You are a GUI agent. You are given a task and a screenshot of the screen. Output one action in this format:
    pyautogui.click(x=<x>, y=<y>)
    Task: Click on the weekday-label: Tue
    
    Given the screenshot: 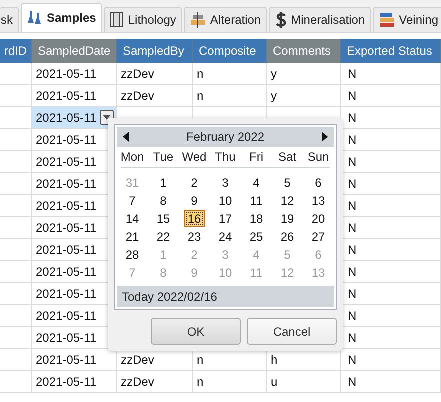 What is the action you would take?
    pyautogui.click(x=163, y=157)
    